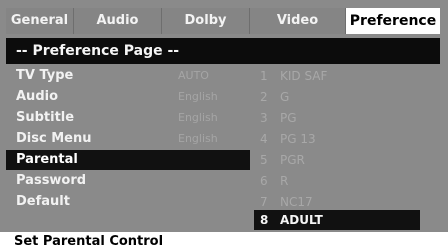 The width and height of the screenshot is (448, 252). I want to click on setting-label: TV Type, so click(45, 75).